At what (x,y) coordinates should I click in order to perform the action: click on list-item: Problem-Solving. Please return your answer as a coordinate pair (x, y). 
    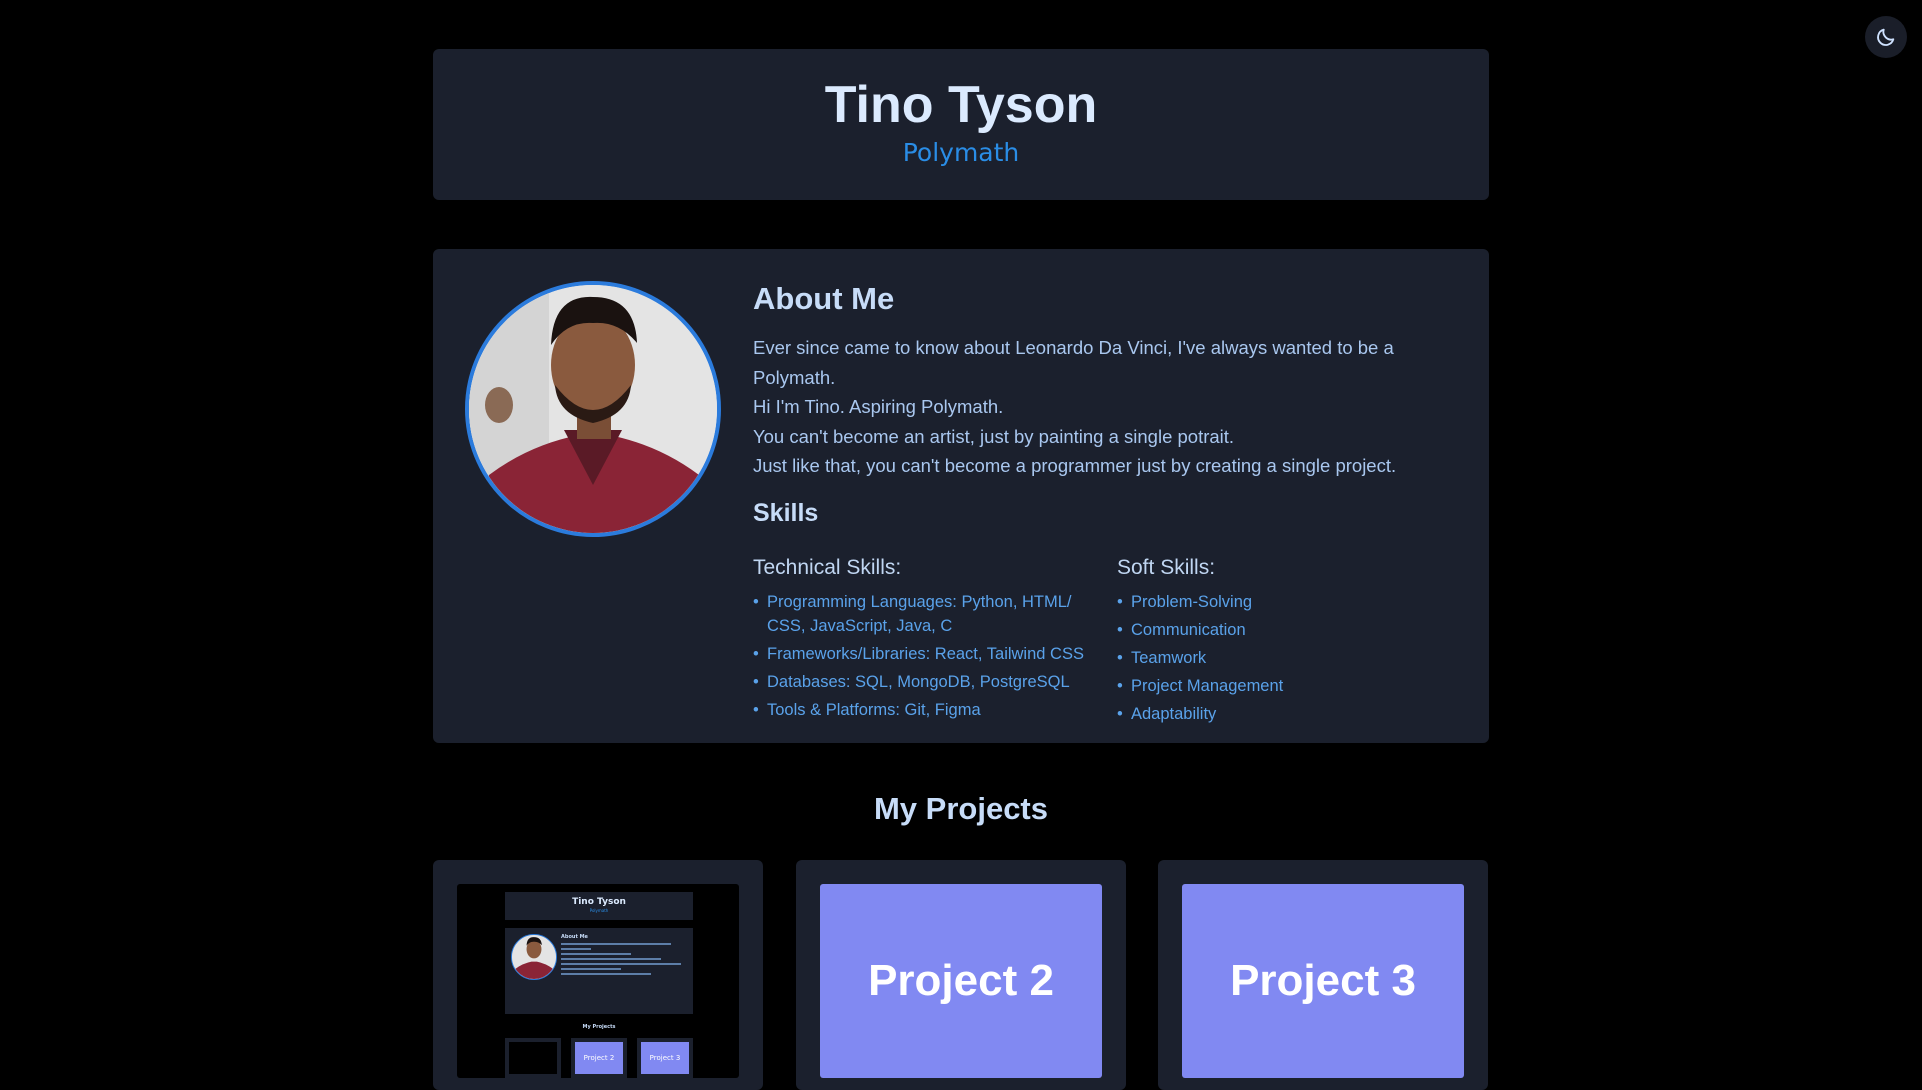
    Looking at the image, I should click on (1297, 602).